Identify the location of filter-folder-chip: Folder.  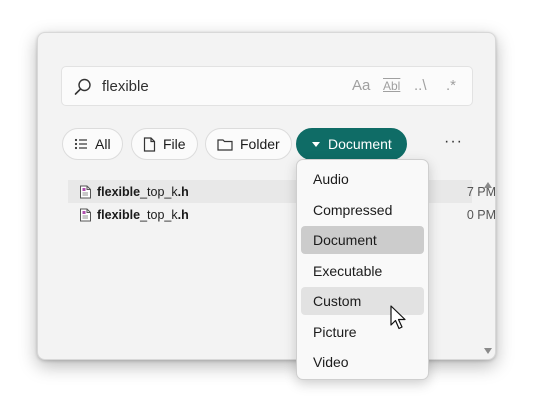
(248, 144).